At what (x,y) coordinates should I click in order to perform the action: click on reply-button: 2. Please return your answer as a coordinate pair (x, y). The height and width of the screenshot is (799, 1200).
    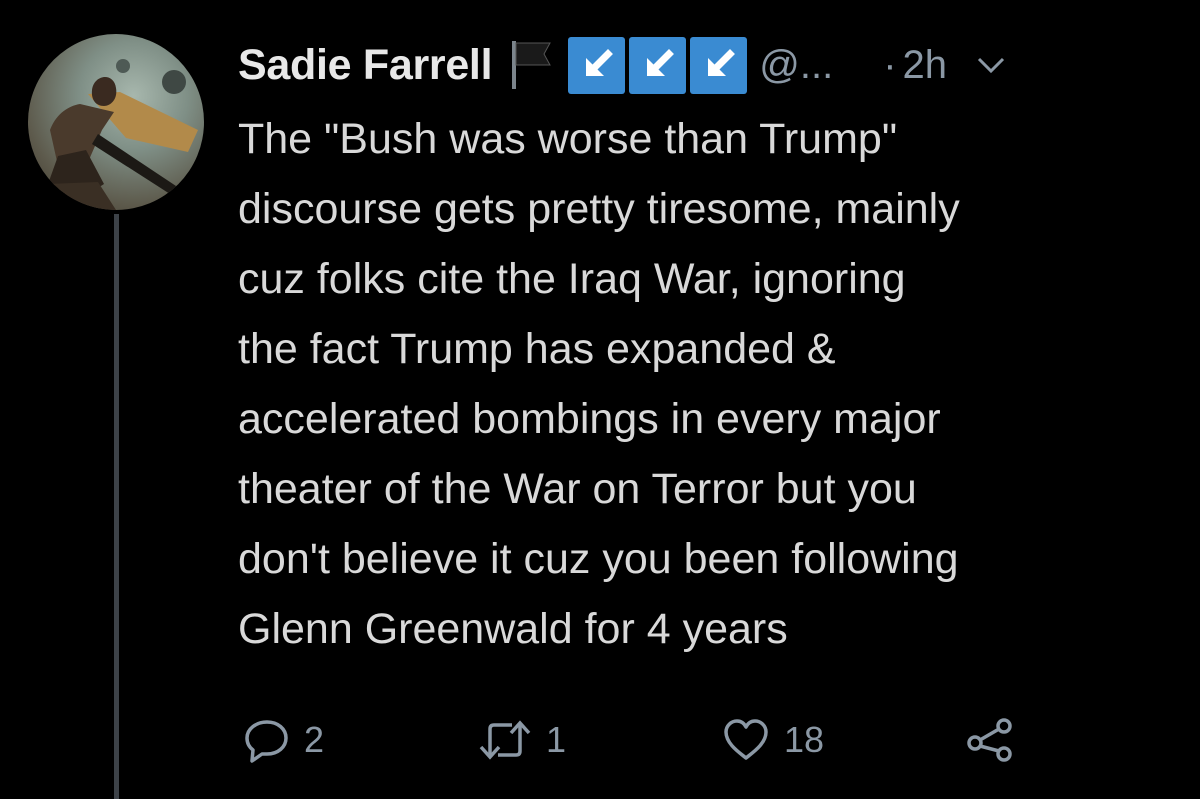
    Looking at the image, I should click on (284, 740).